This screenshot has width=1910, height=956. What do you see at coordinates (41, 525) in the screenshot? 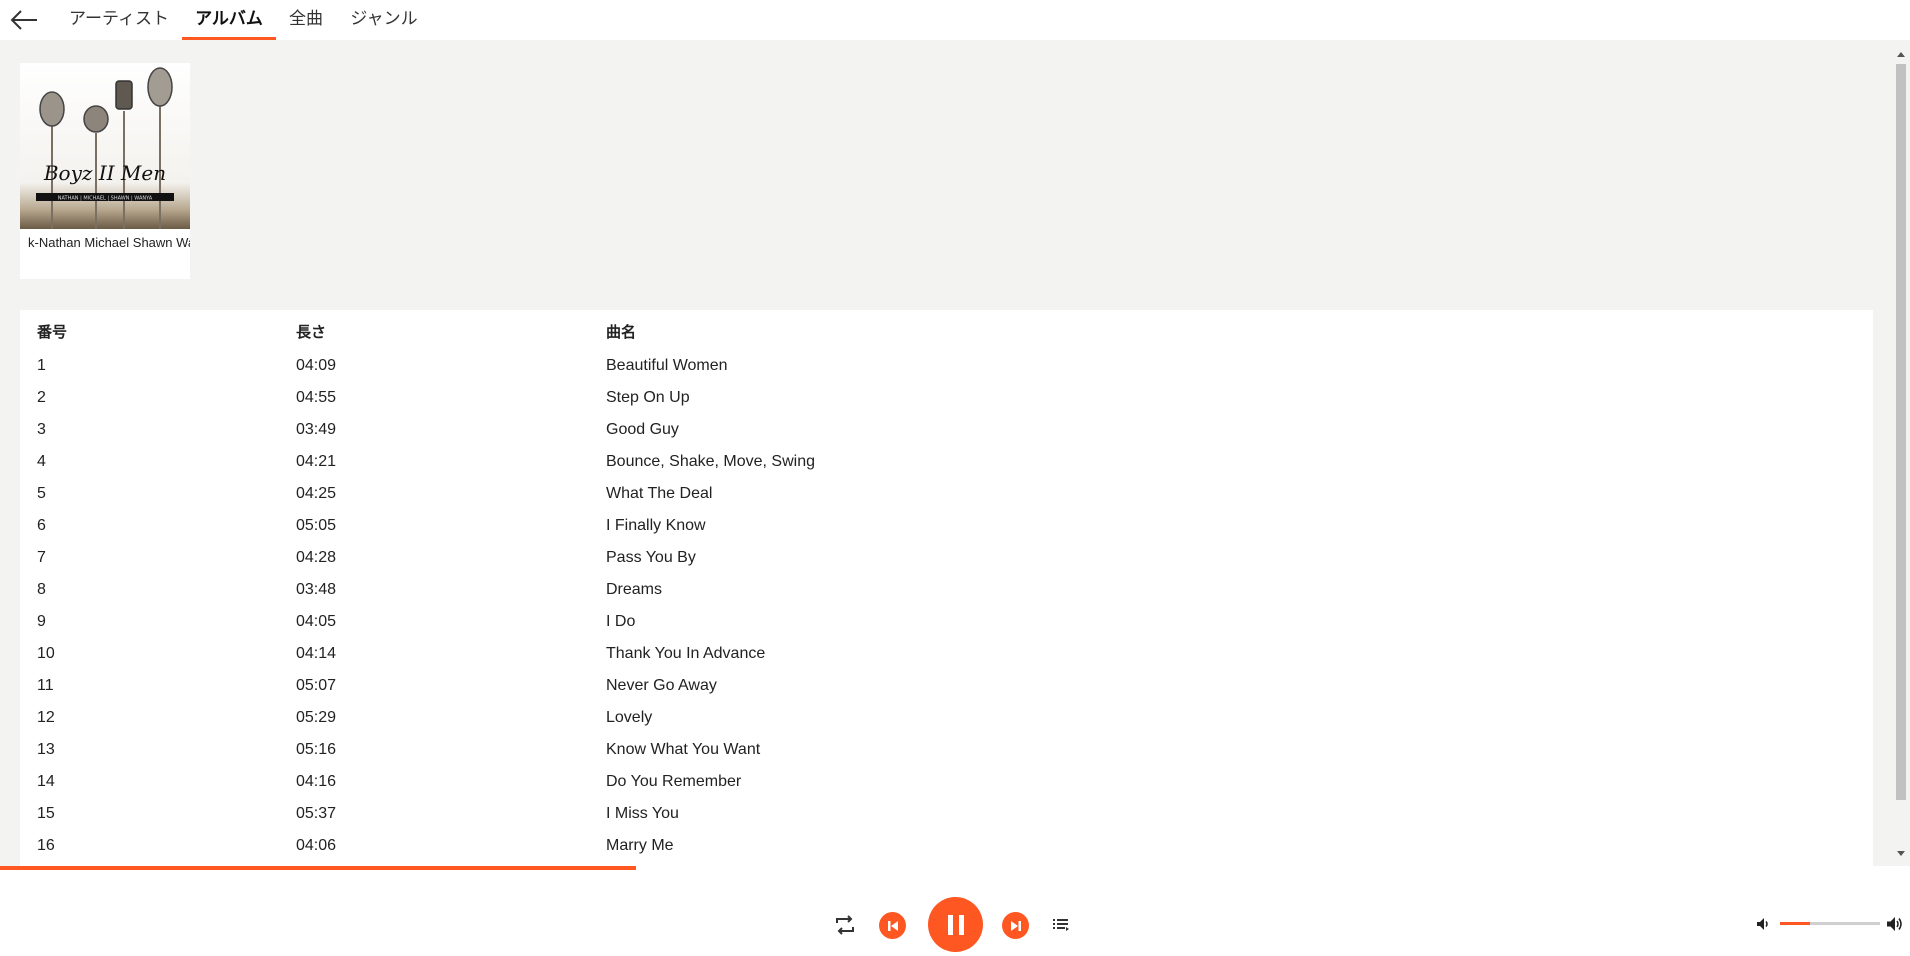
I see `track-number: 6` at bounding box center [41, 525].